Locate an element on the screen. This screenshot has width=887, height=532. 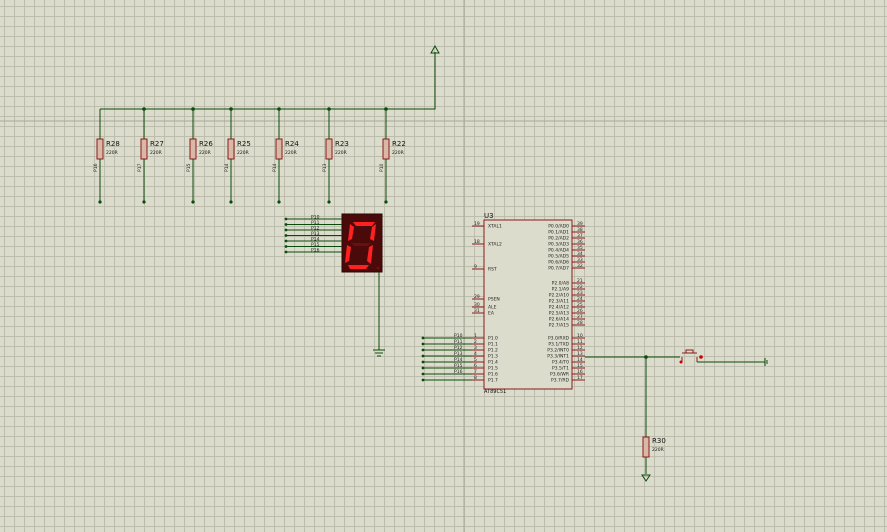
resistor-ref: R25 is located at coordinates (244, 144).